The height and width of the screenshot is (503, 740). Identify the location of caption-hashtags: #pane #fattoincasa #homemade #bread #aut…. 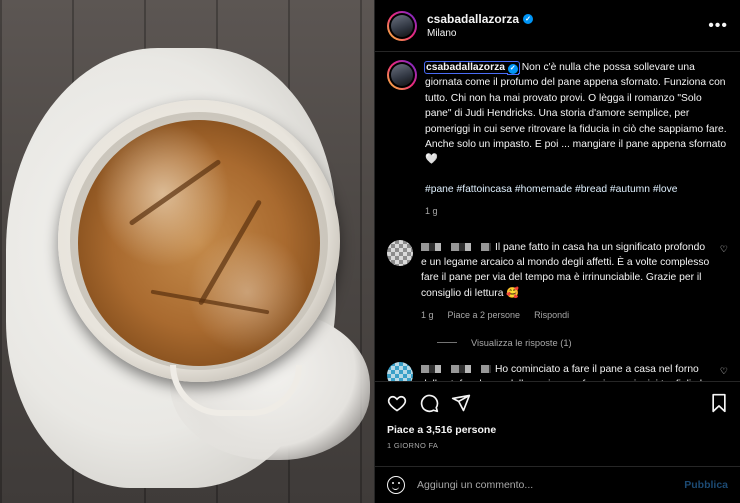
(576, 189).